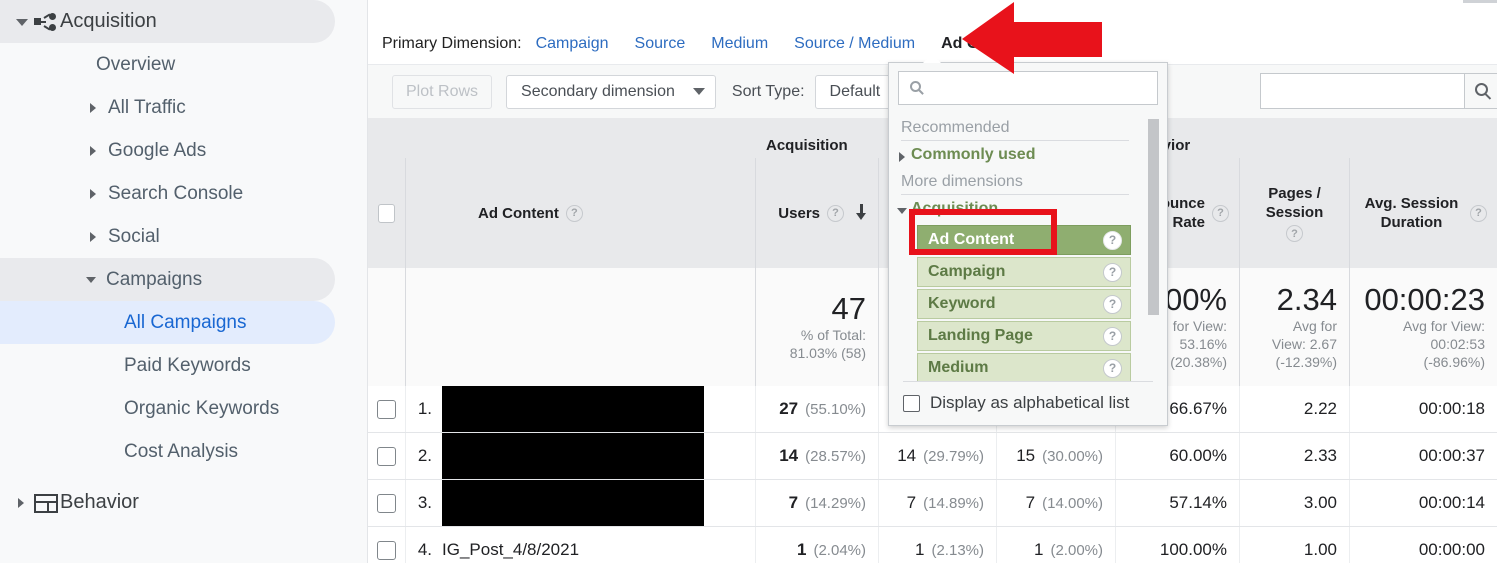 The height and width of the screenshot is (563, 1497). Describe the element at coordinates (1451, 549) in the screenshot. I see `row-avg-duration: 00:00:00` at that location.